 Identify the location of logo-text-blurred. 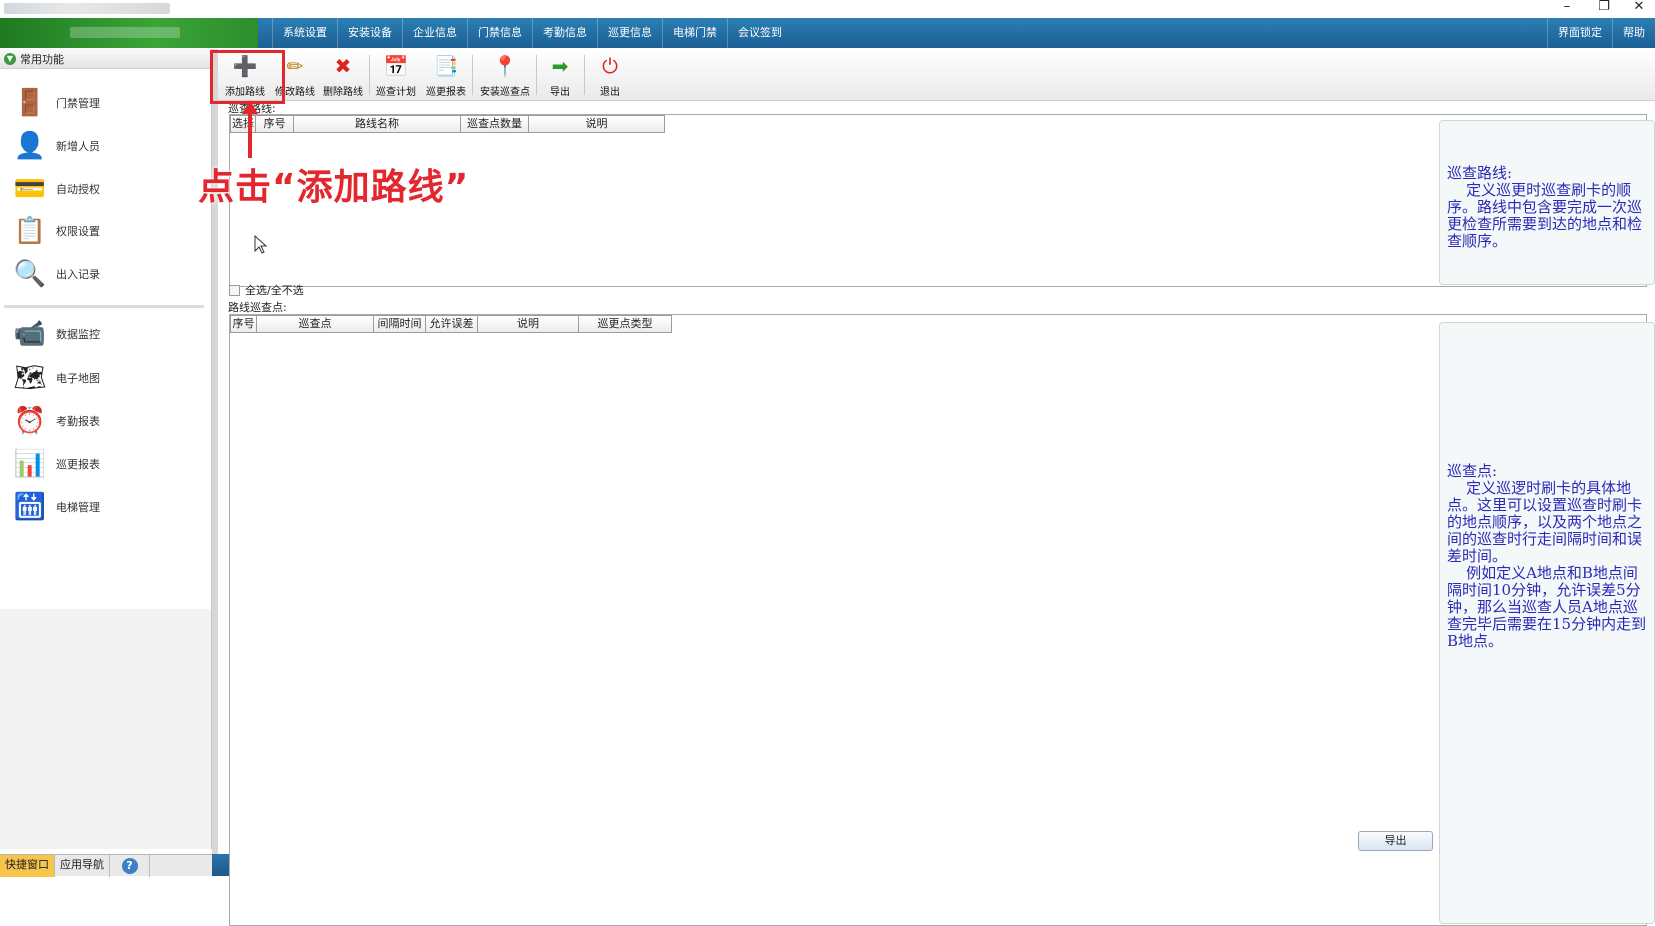
(125, 32).